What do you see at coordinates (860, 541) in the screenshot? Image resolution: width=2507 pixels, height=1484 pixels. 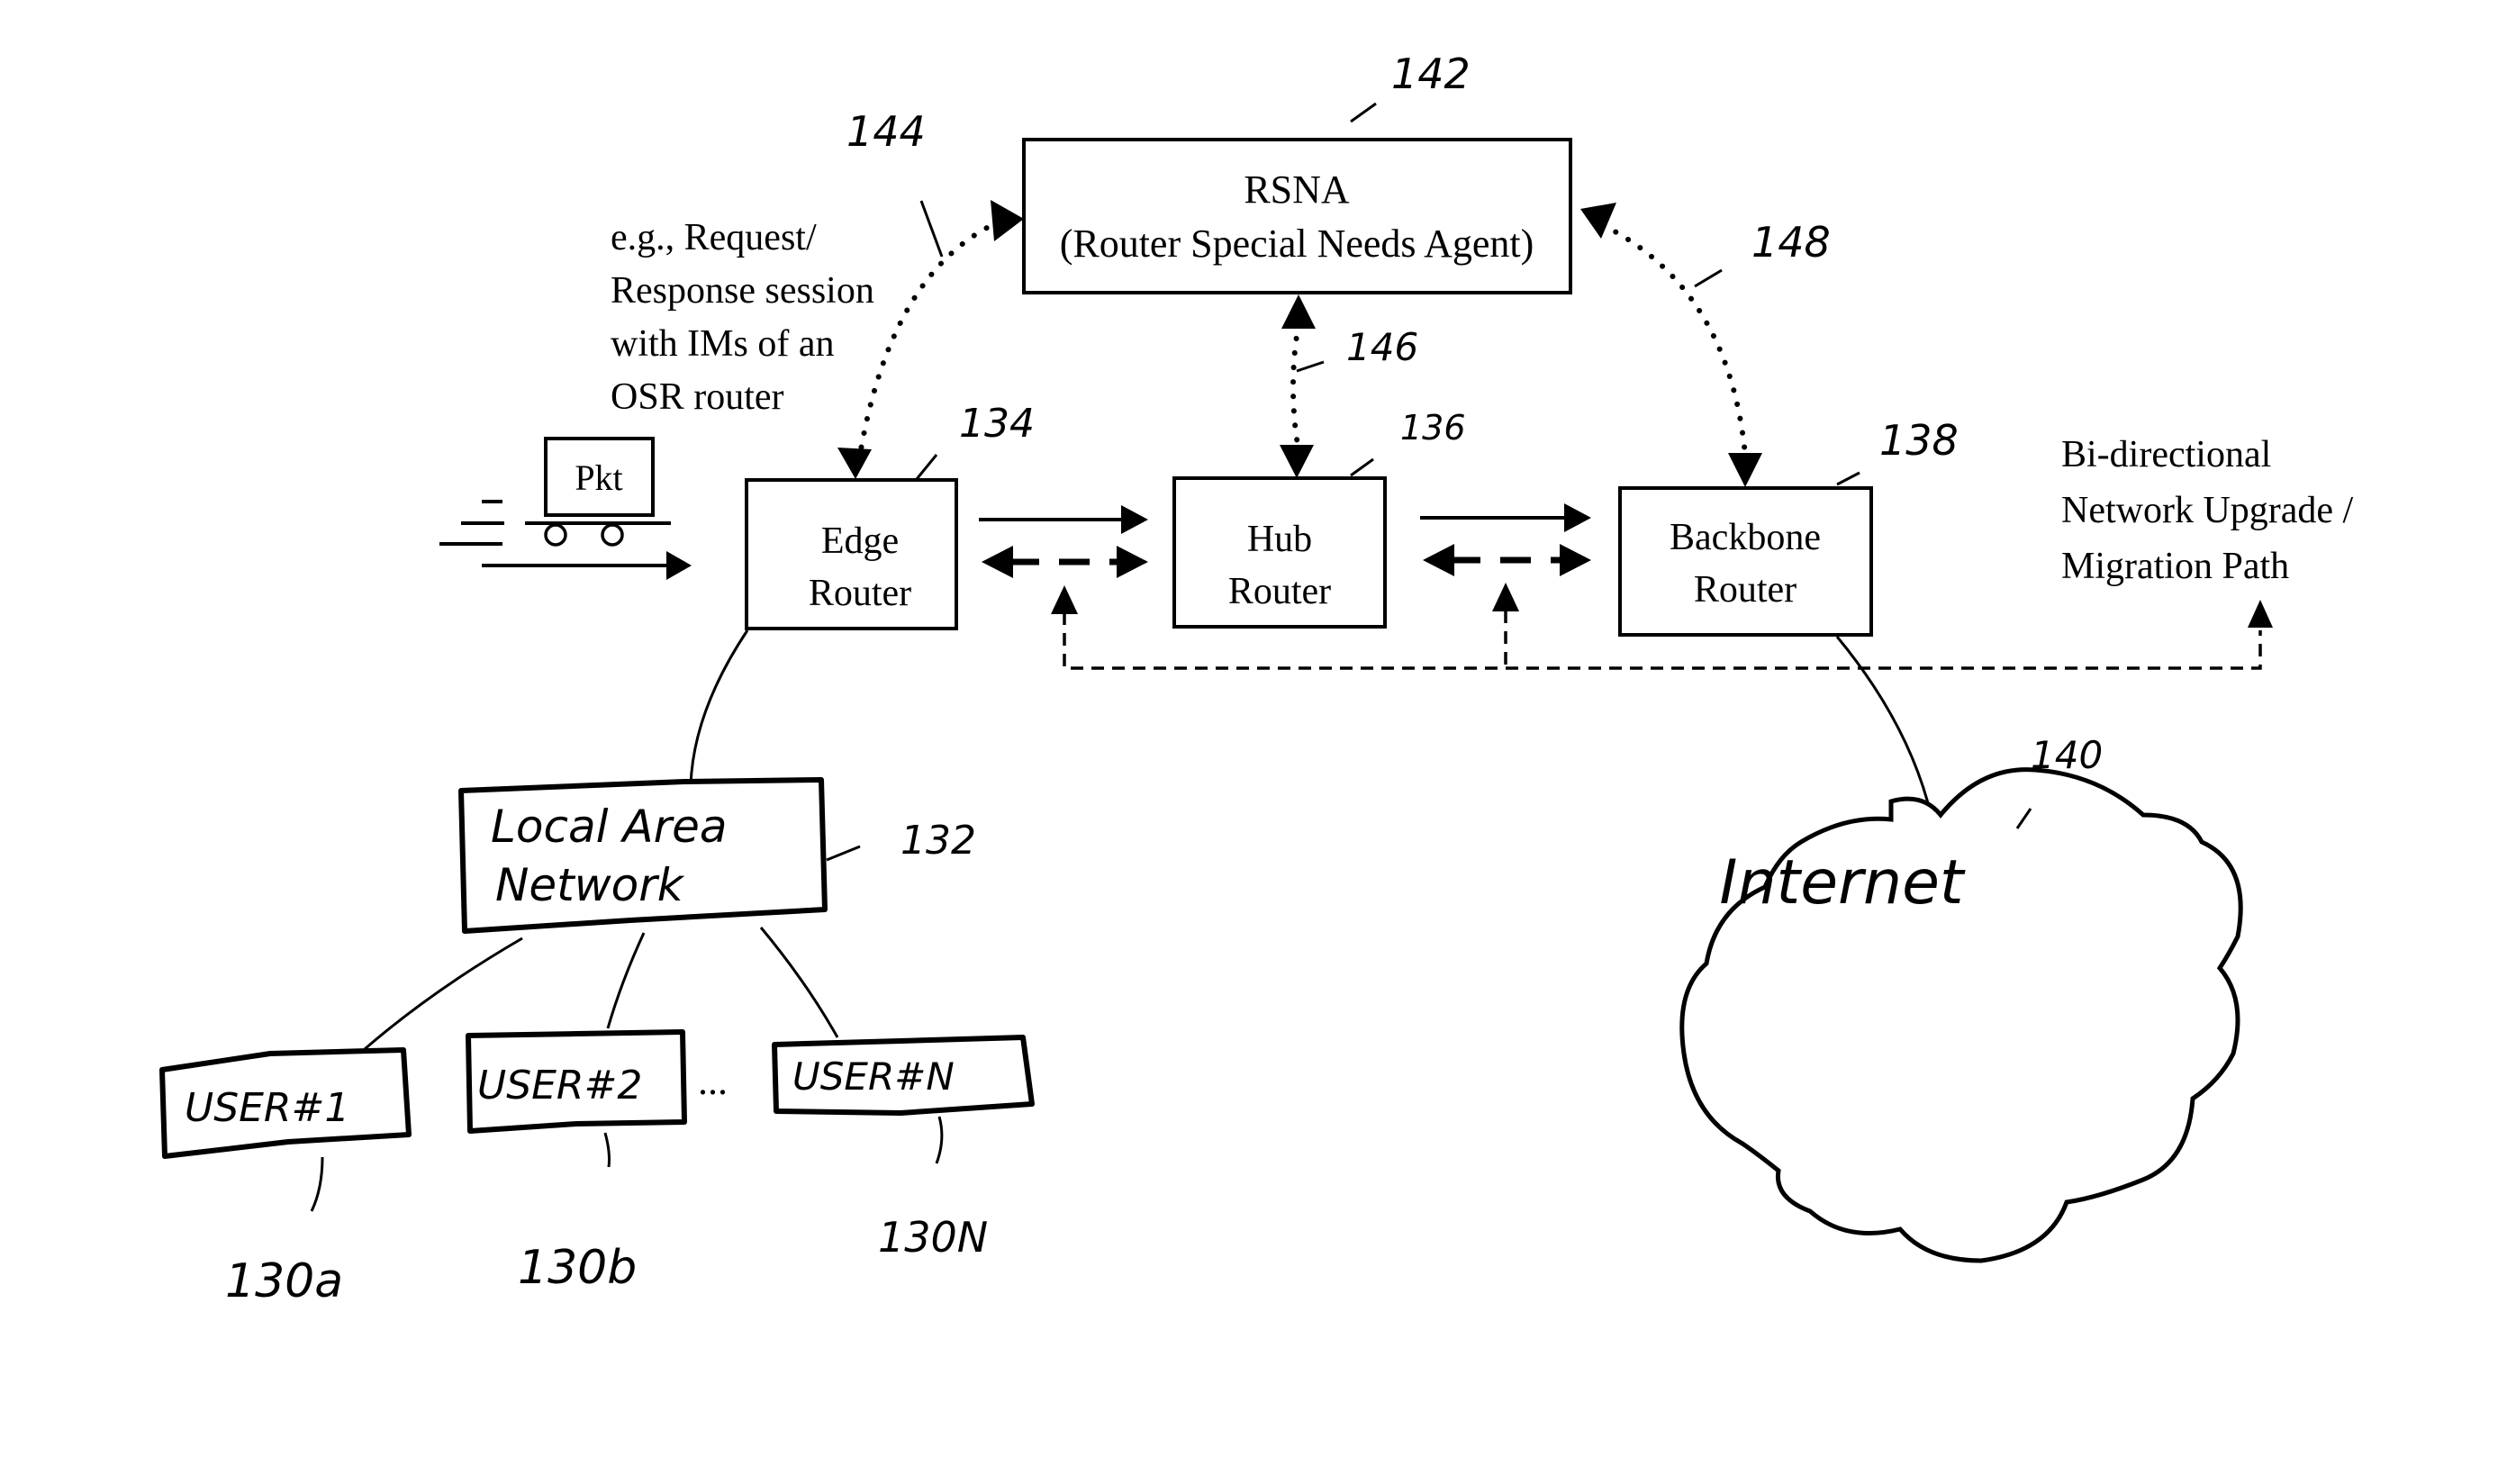 I see `edge-router-line-1: Edge` at bounding box center [860, 541].